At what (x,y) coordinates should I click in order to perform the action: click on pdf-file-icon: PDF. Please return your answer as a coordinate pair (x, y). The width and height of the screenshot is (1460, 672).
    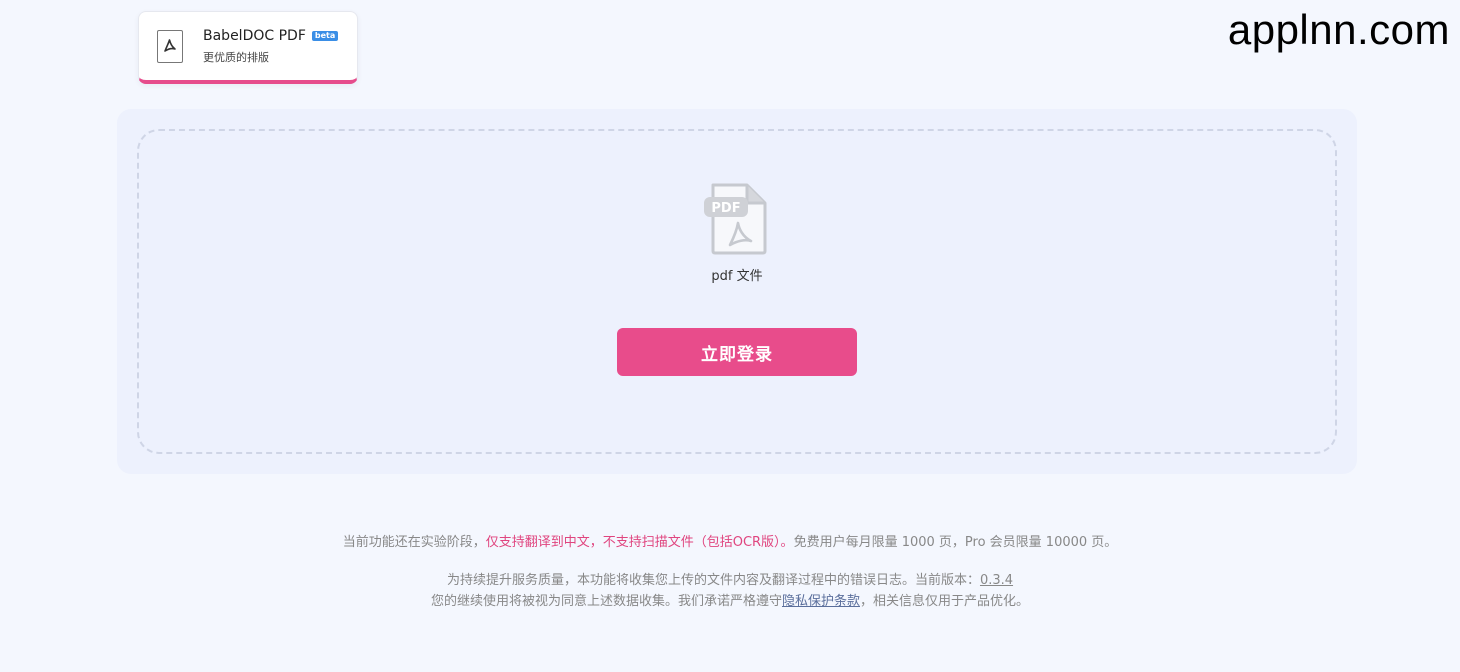
    Looking at the image, I should click on (735, 219).